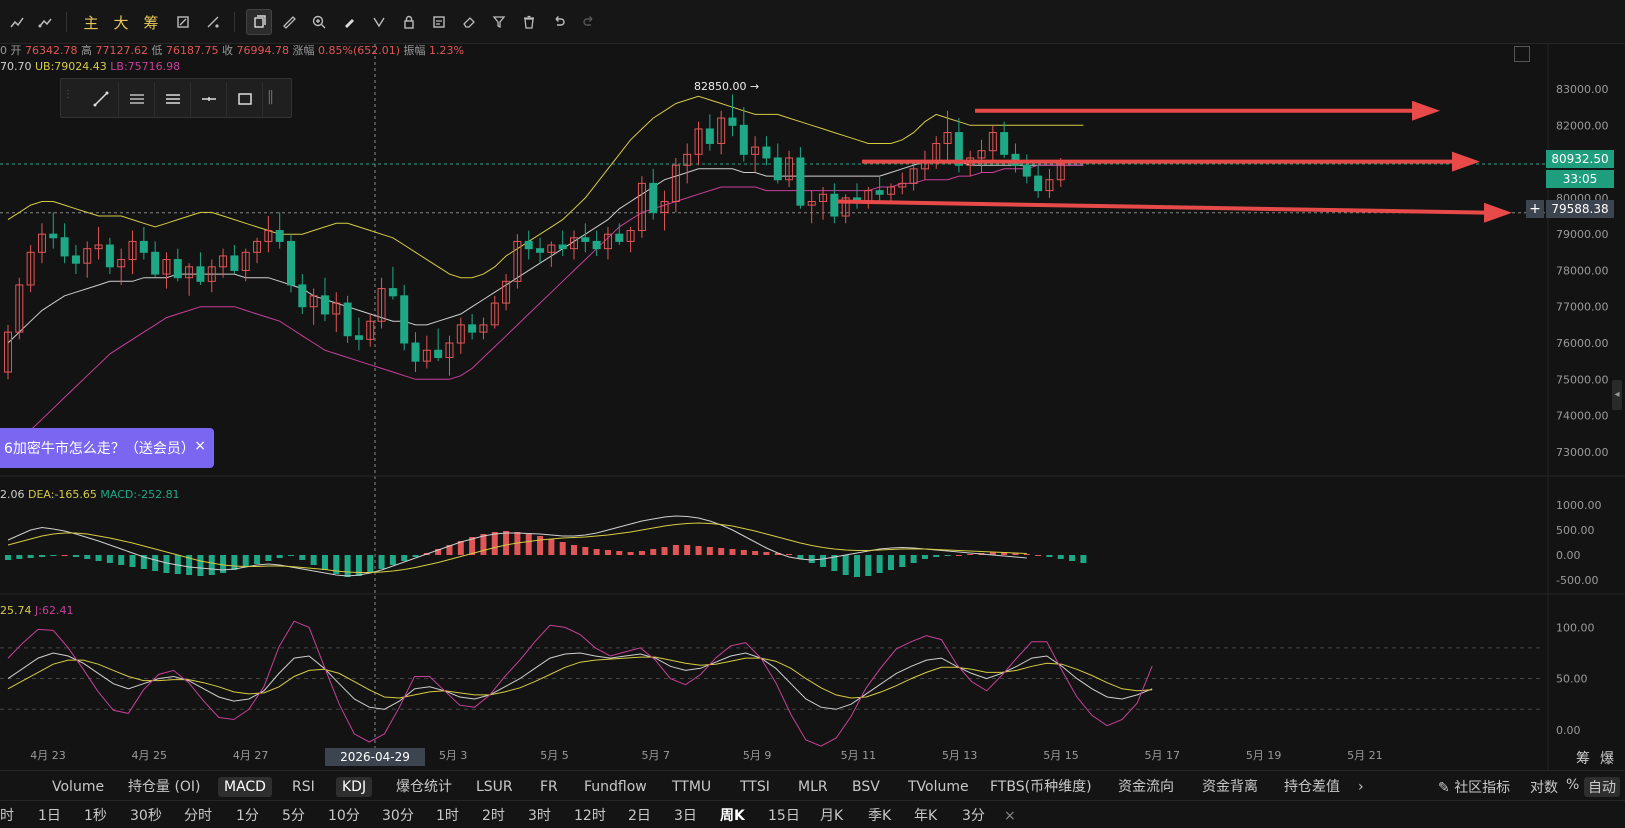 This screenshot has width=1625, height=828. Describe the element at coordinates (245, 99) in the screenshot. I see `rectangle-icon` at that location.